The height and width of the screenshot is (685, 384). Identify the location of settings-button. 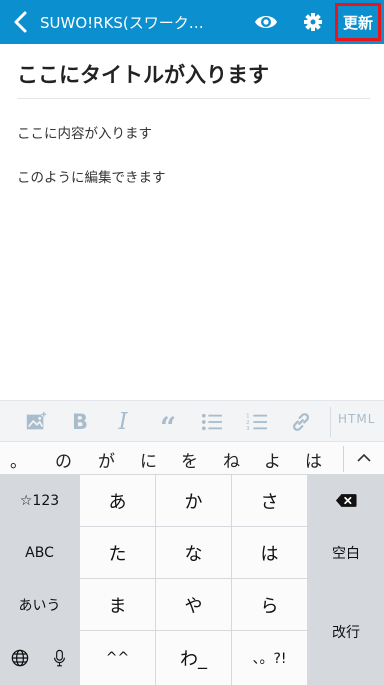
(313, 22).